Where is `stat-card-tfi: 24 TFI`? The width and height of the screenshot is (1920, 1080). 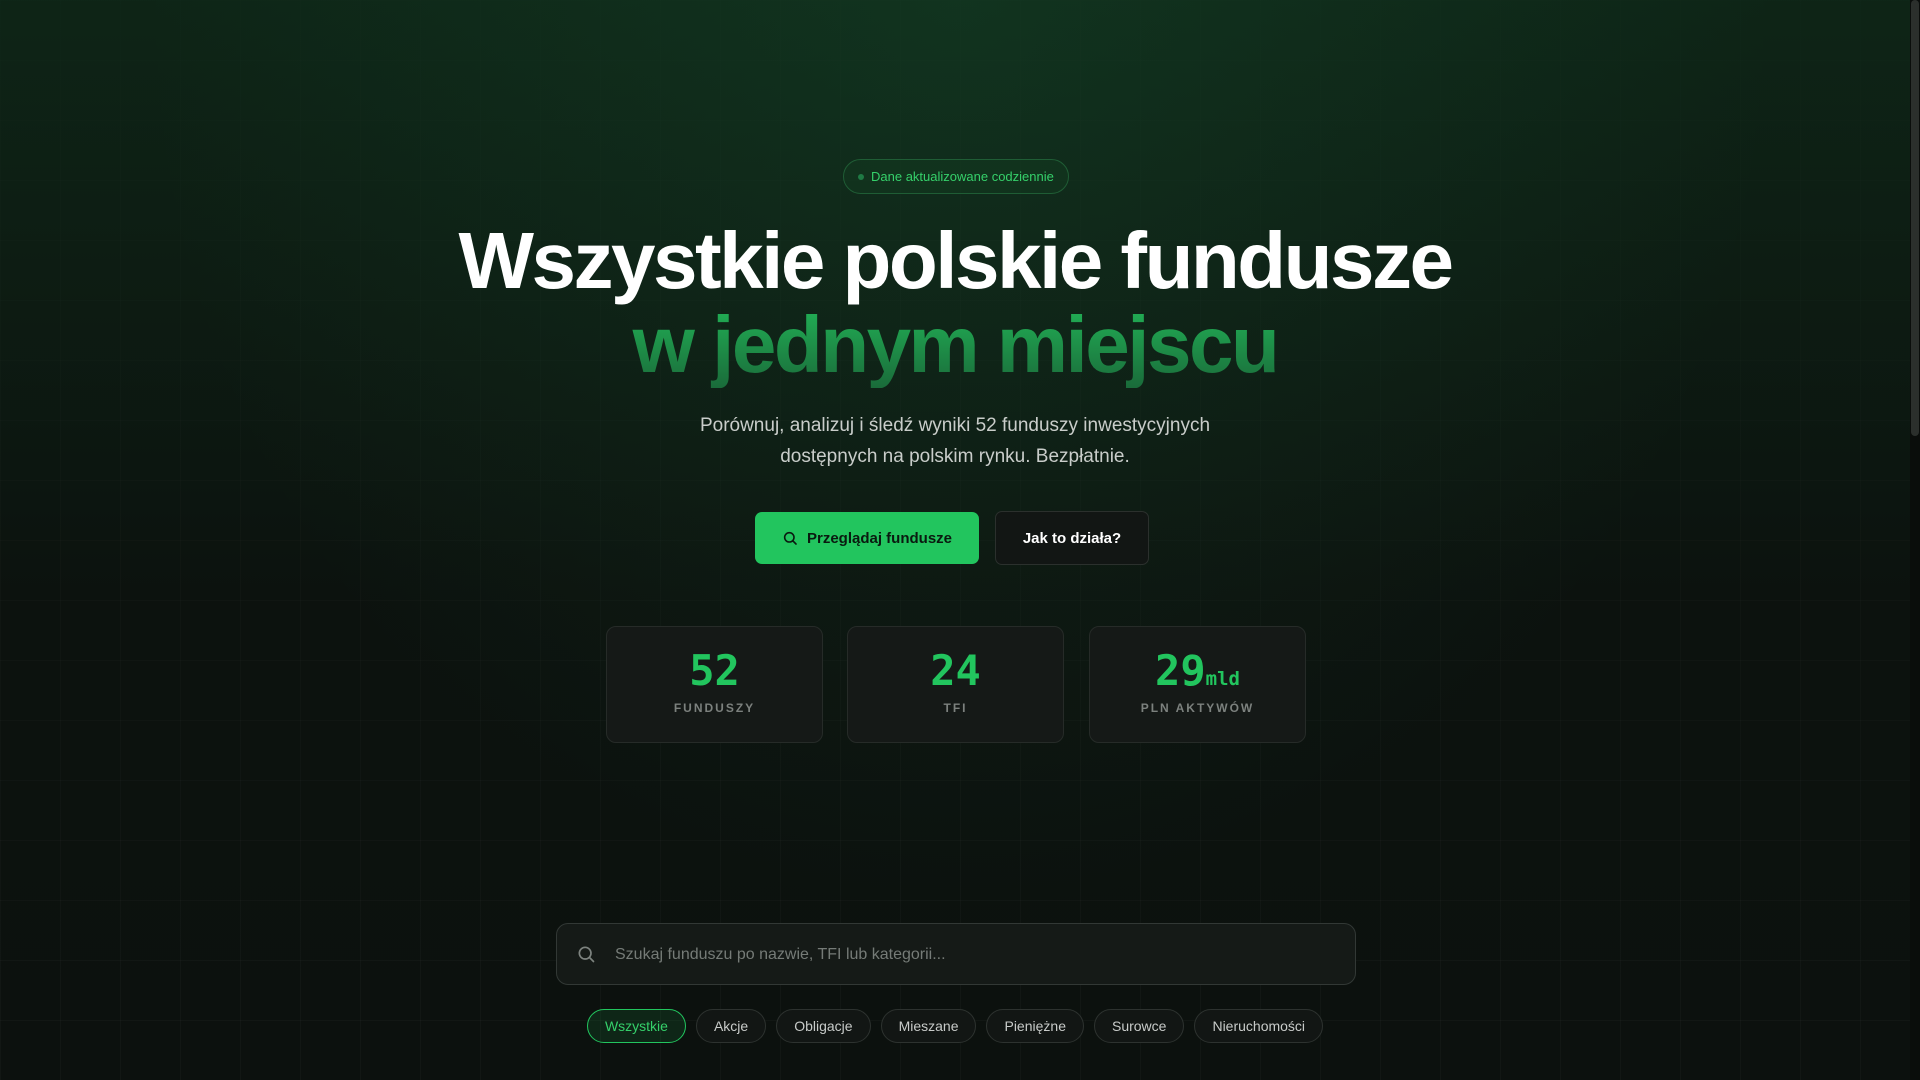
stat-card-tfi: 24 TFI is located at coordinates (955, 684).